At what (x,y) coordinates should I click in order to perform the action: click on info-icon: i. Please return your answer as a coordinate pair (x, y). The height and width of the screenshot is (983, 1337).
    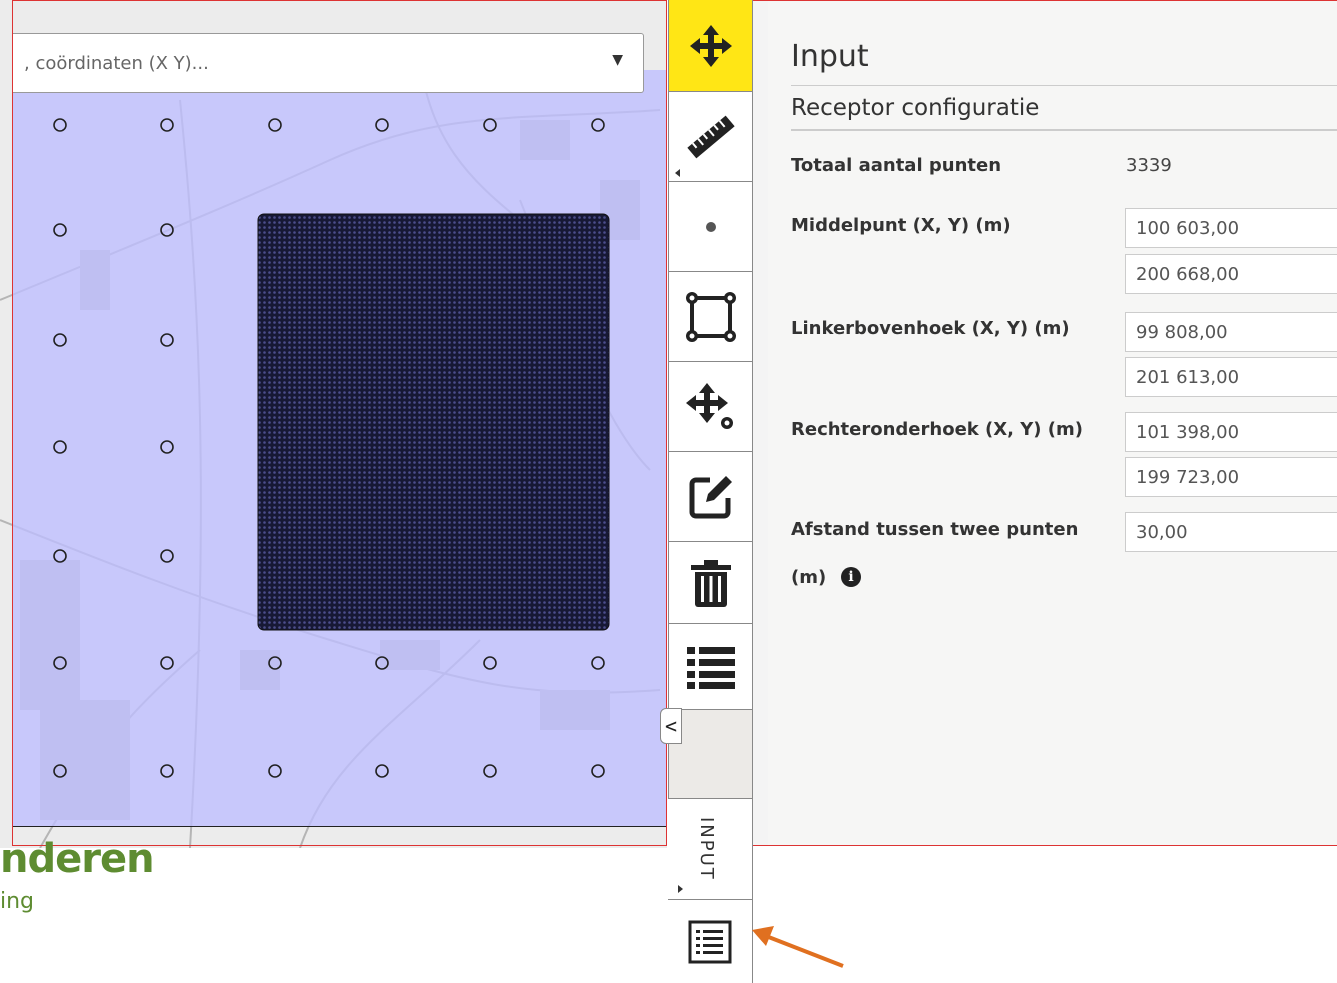
    Looking at the image, I should click on (851, 577).